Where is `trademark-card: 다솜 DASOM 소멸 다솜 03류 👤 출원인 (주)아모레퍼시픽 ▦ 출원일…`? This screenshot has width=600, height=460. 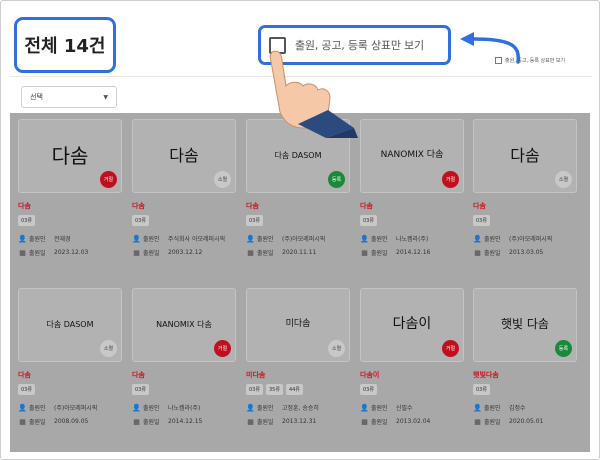
trademark-card: 다솜 DASOM 소멸 다솜 03류 👤 출원인 (주)아모레퍼시픽 ▦ 출원일… is located at coordinates (71, 357).